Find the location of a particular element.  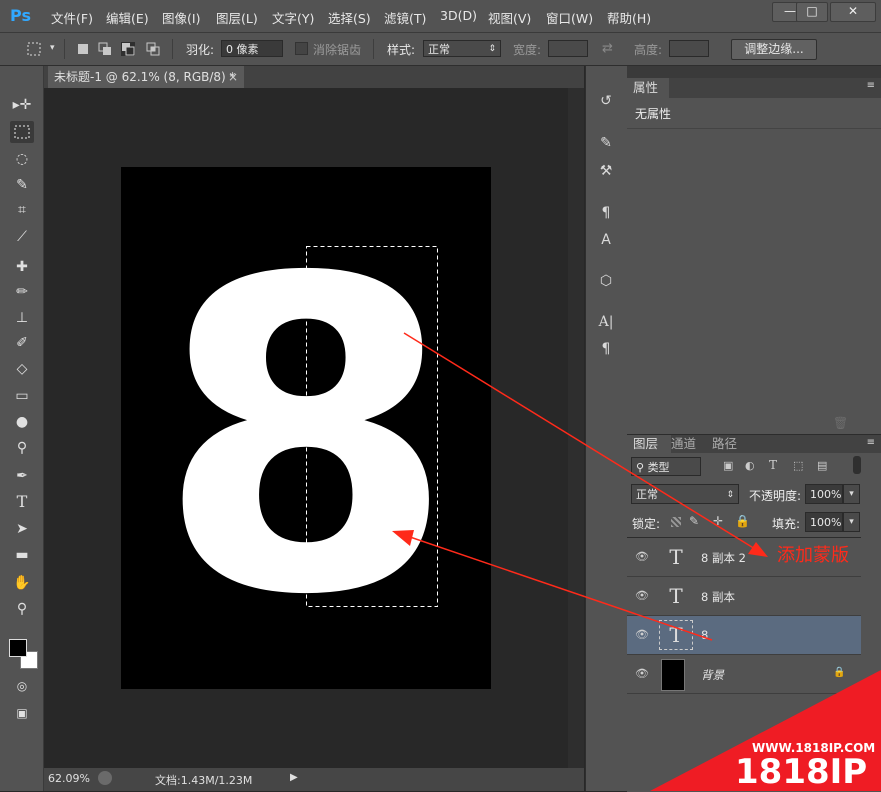

filter-adjustment-icon: ◐ is located at coordinates (750, 465).